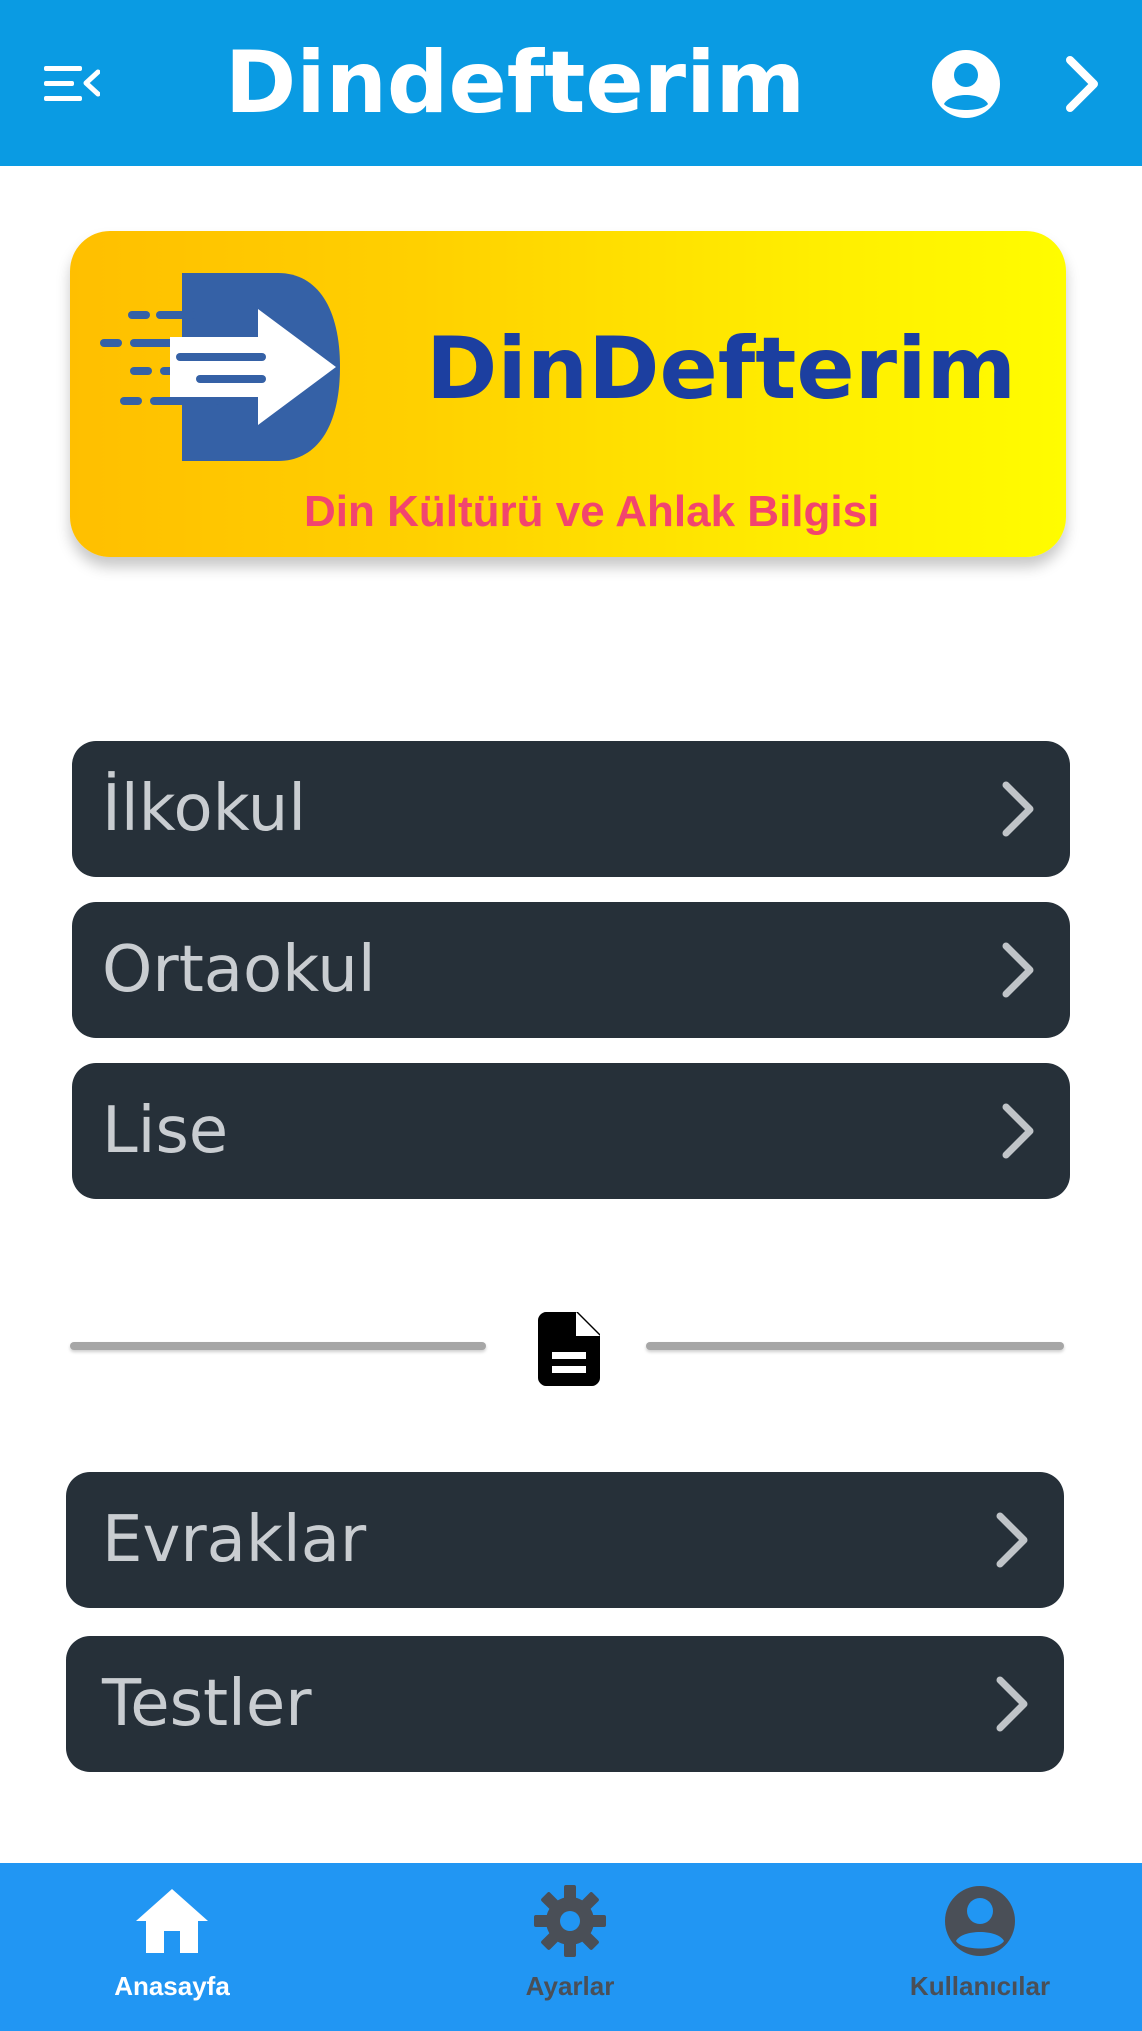  What do you see at coordinates (565, 1540) in the screenshot?
I see `resource-button-evraklar: Evraklar` at bounding box center [565, 1540].